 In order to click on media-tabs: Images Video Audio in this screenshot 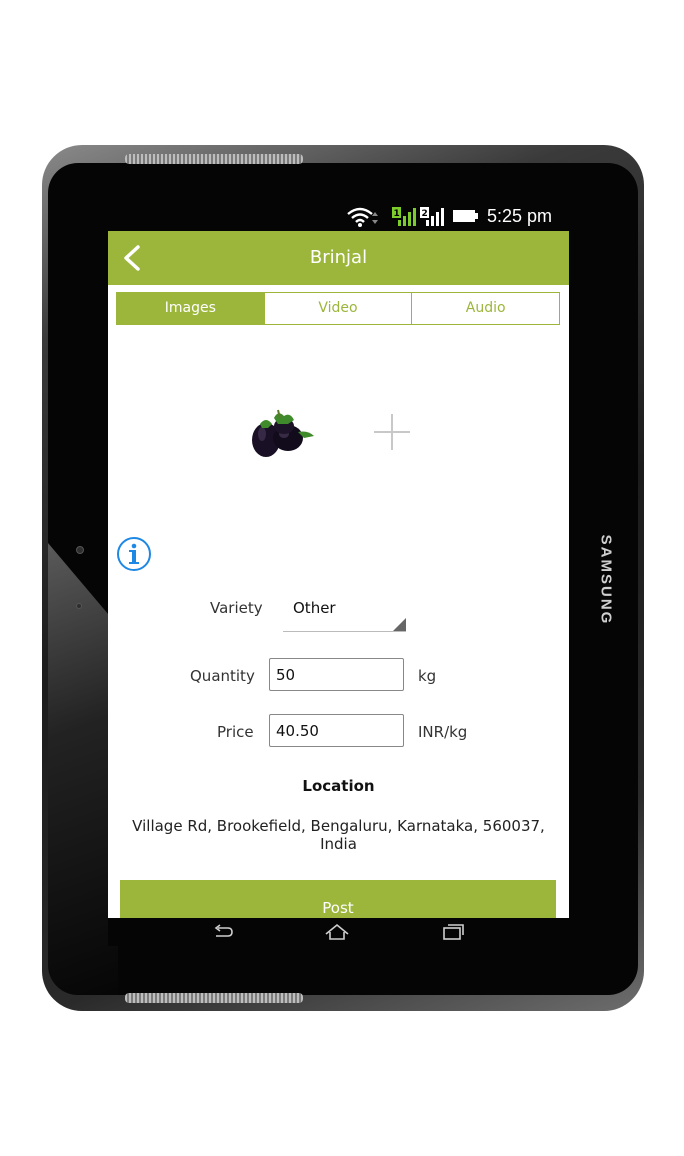, I will do `click(338, 308)`.